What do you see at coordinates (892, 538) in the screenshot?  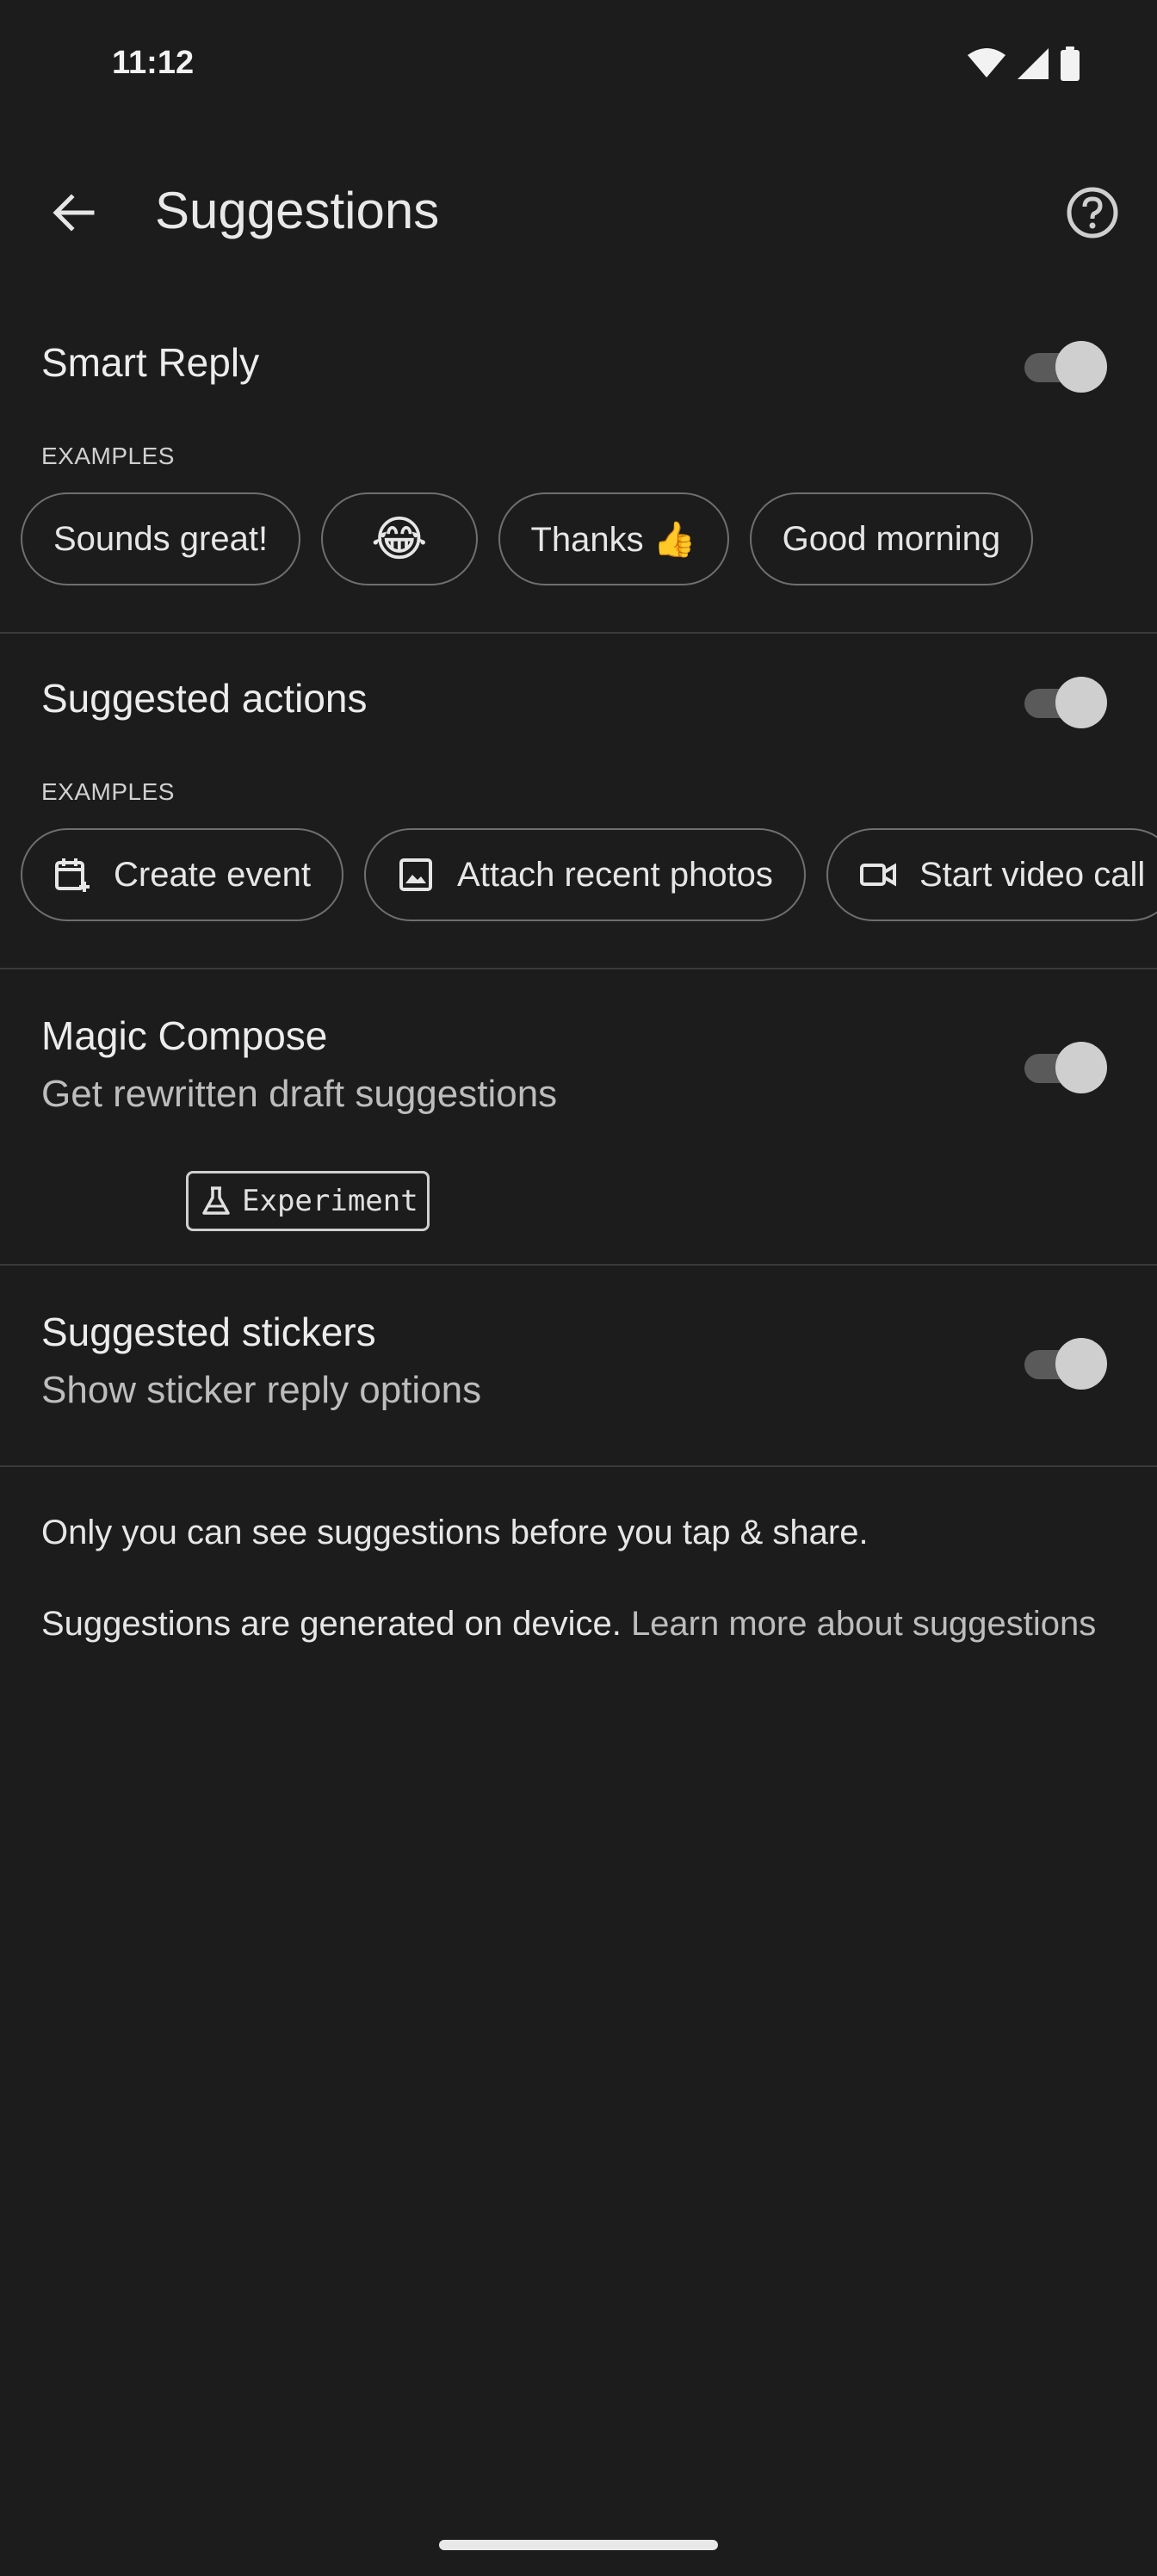 I see `smart-reply-chip: Good morning` at bounding box center [892, 538].